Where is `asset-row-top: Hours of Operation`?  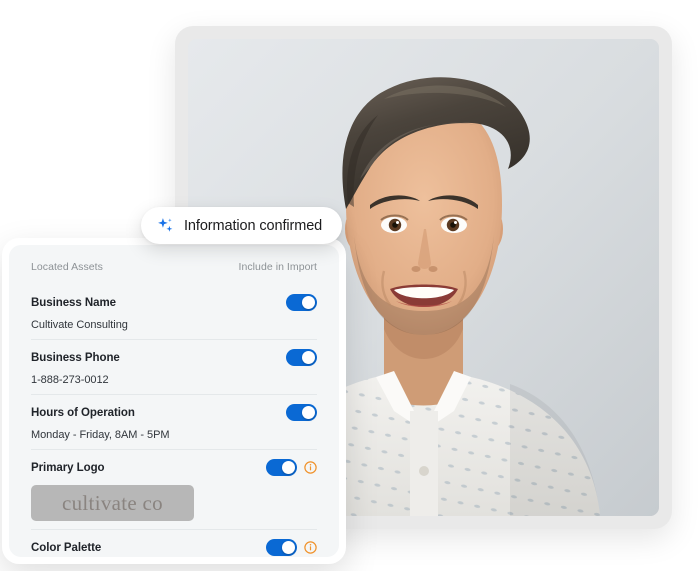 asset-row-top: Hours of Operation is located at coordinates (174, 412).